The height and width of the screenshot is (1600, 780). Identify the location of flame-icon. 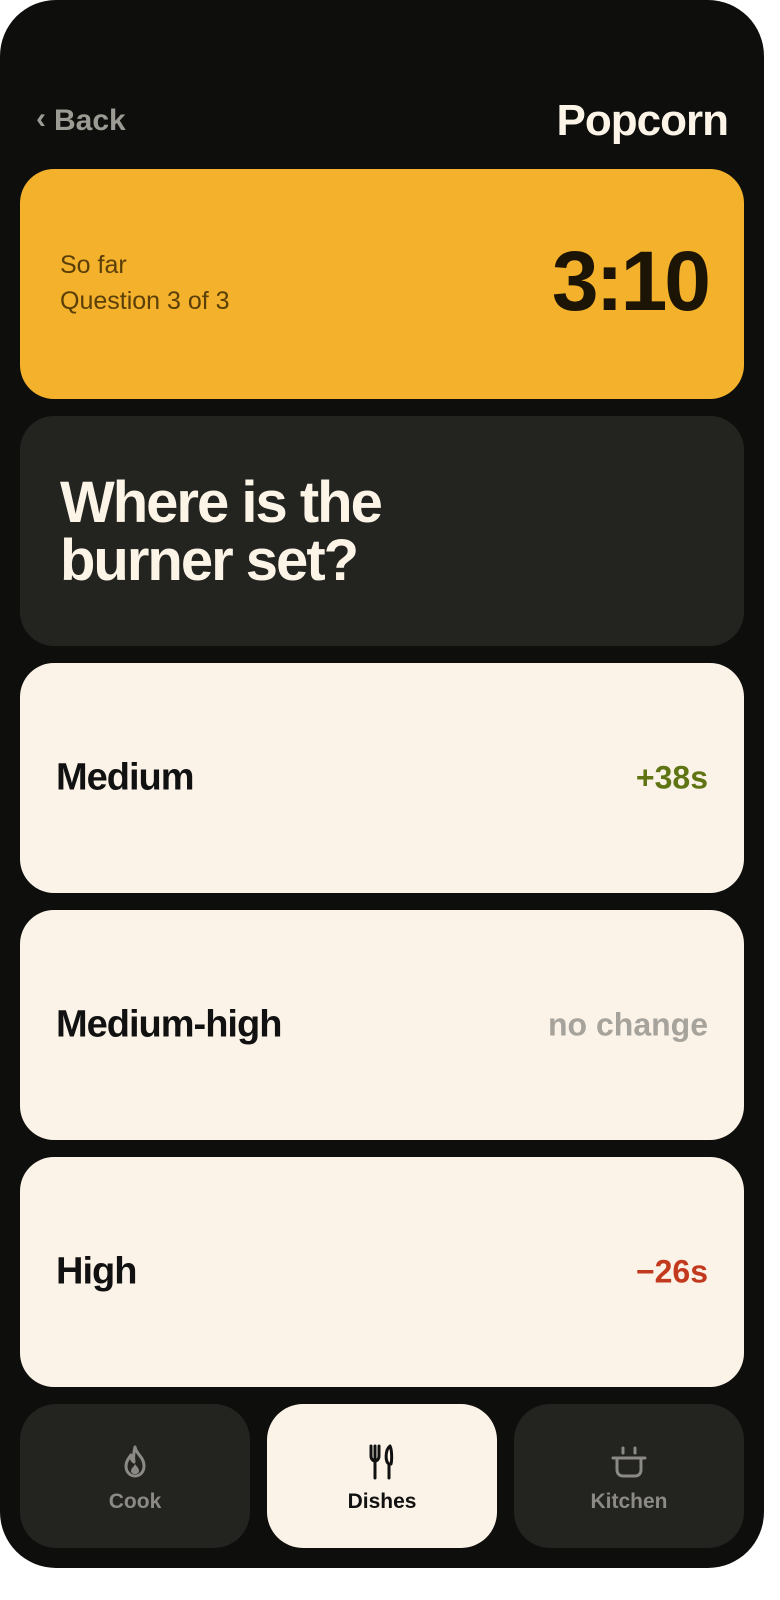
(135, 1461).